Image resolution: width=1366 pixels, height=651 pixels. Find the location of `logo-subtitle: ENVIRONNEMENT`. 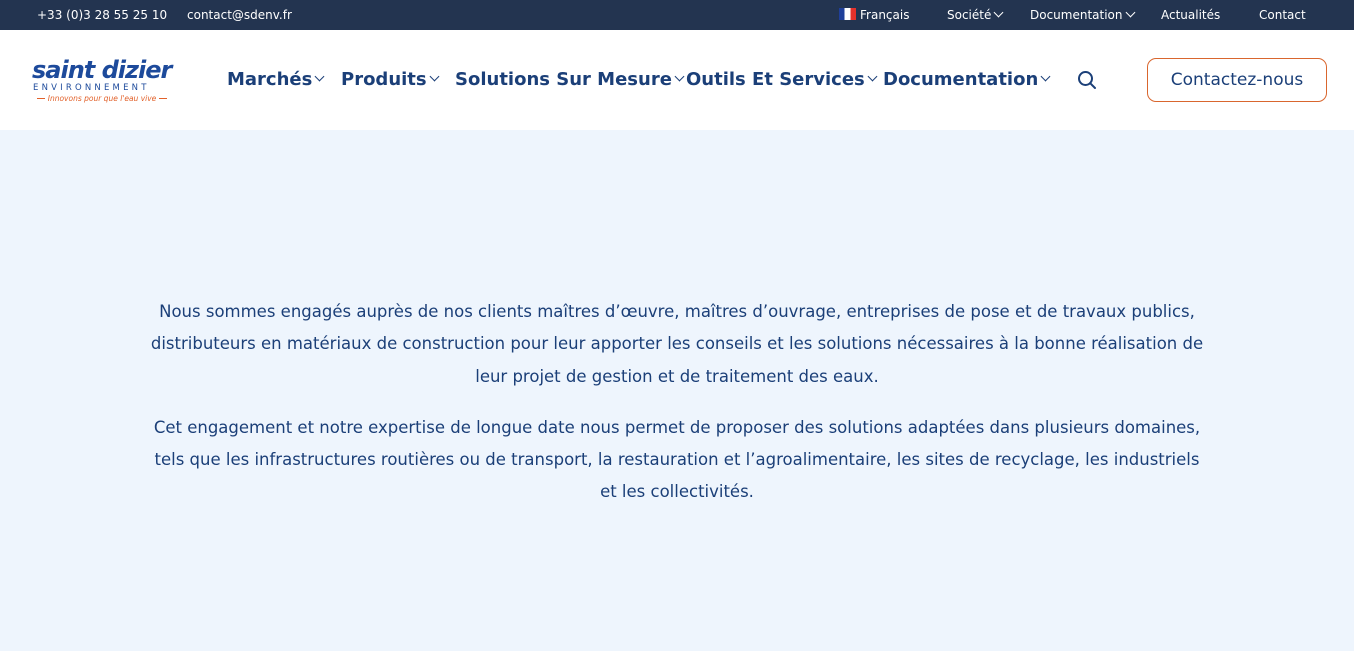

logo-subtitle: ENVIRONNEMENT is located at coordinates (91, 88).